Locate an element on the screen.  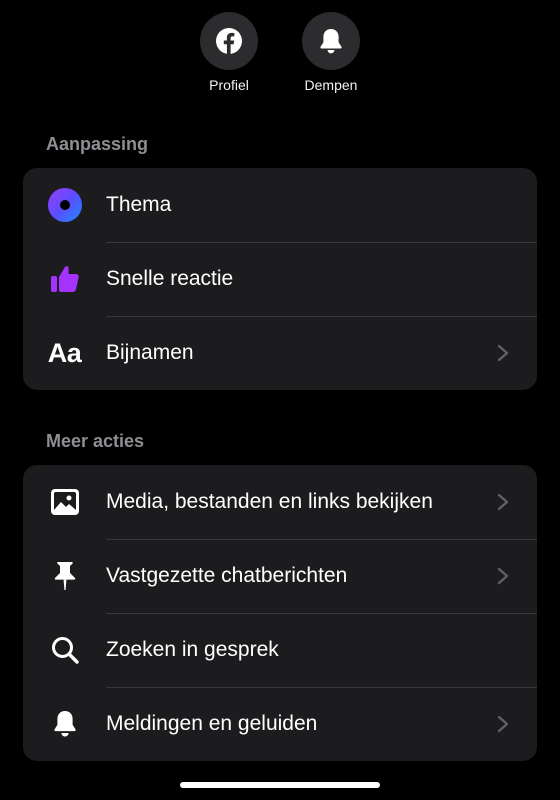
profile-label: Profiel is located at coordinates (229, 85).